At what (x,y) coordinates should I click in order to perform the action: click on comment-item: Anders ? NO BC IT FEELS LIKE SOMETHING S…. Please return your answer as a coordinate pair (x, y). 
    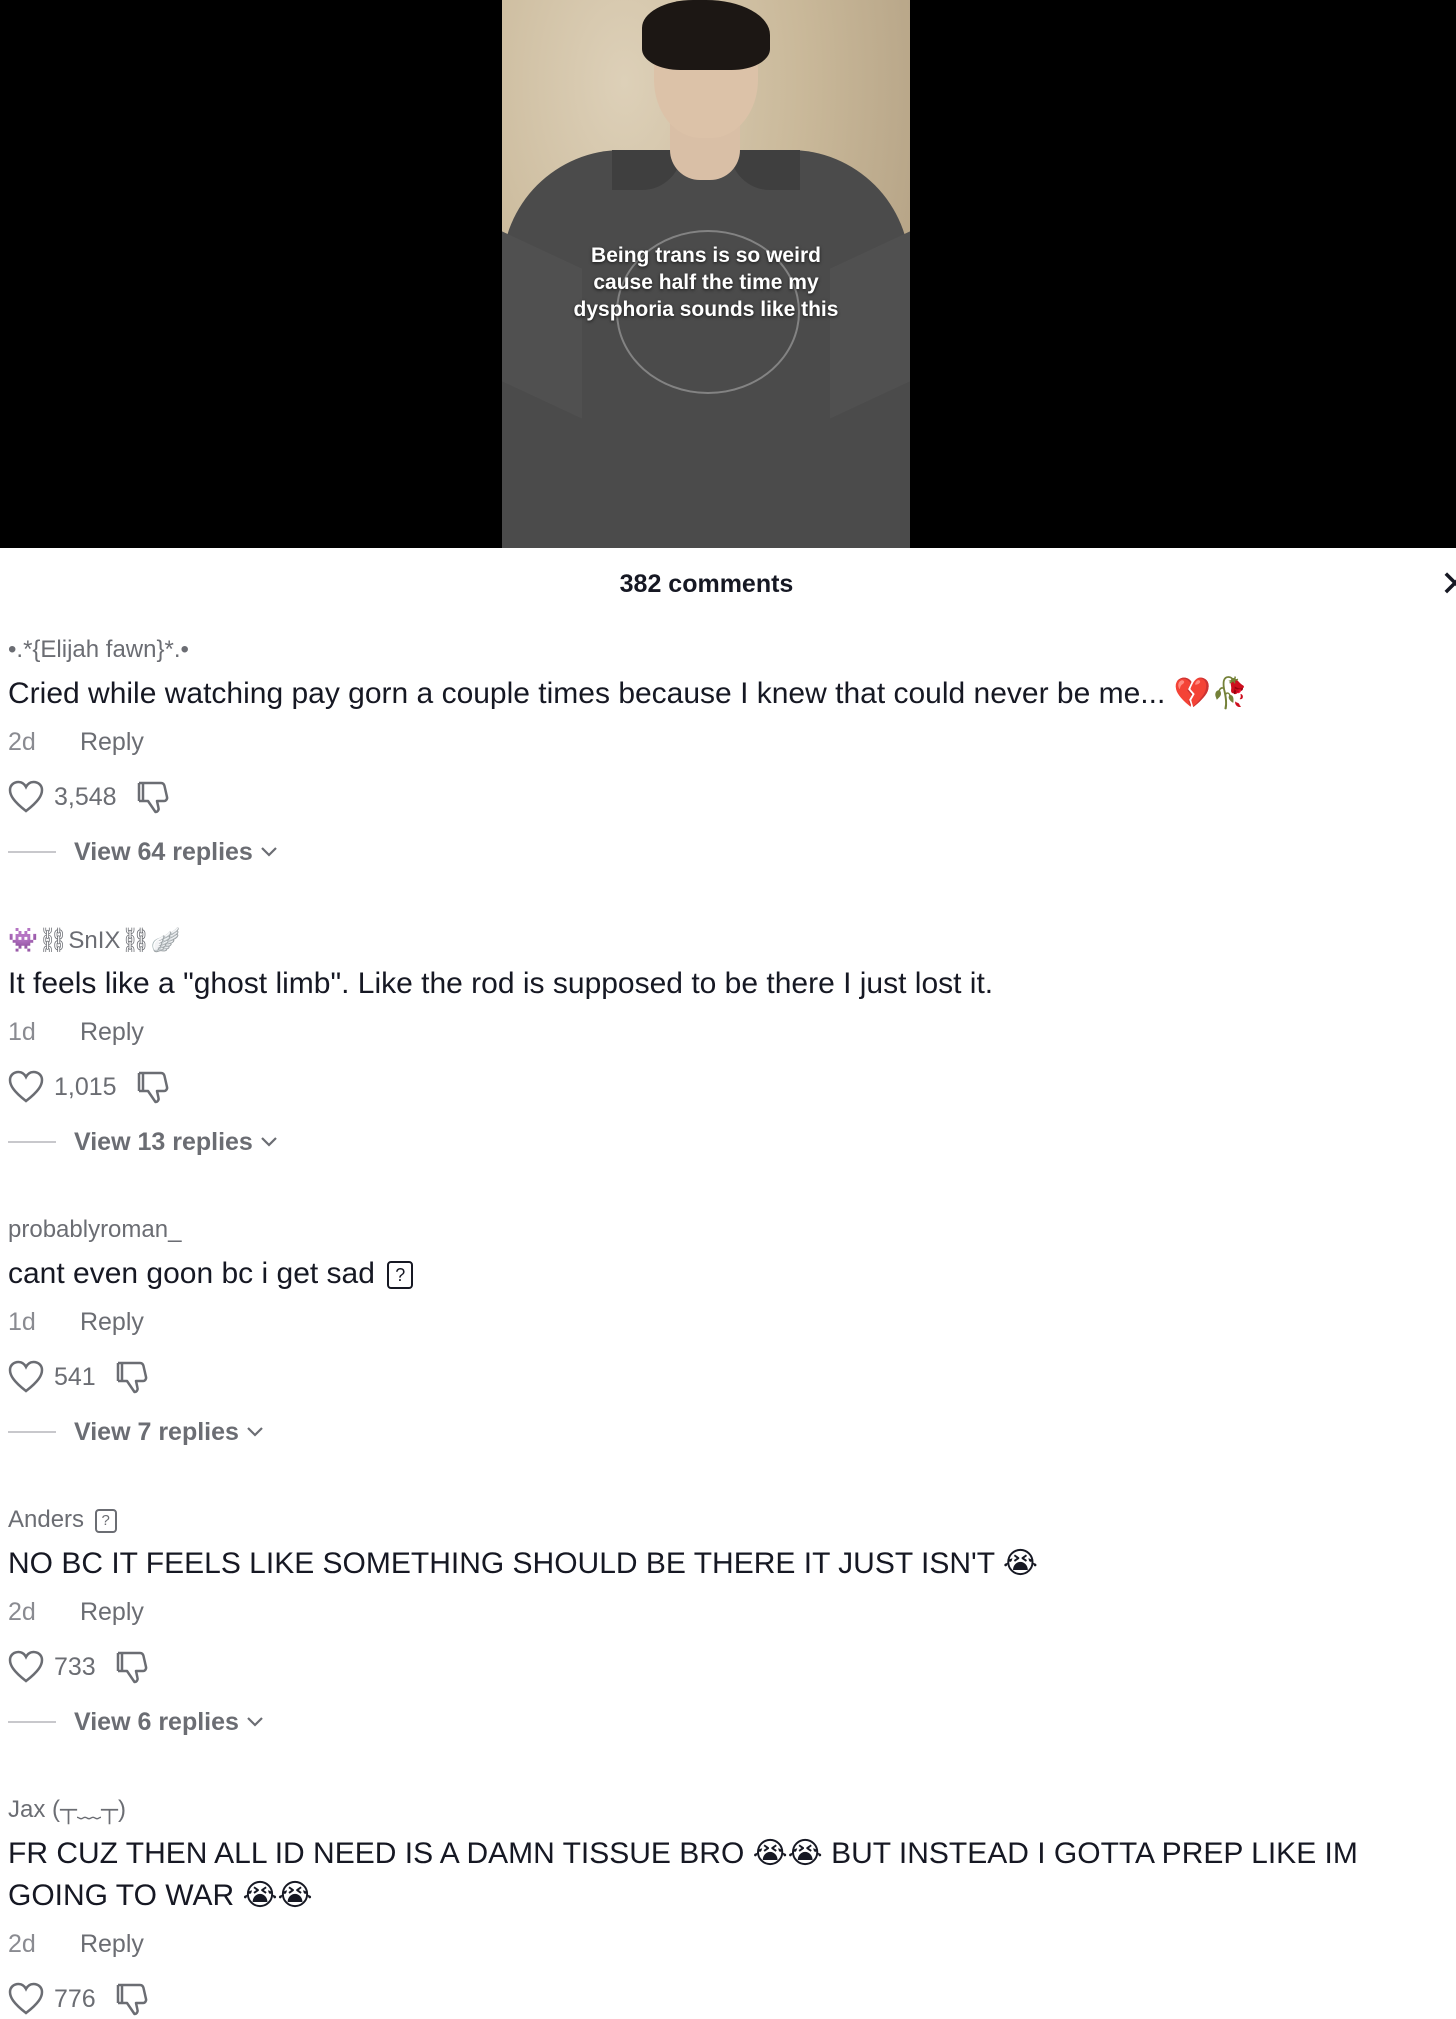
    Looking at the image, I should click on (728, 1621).